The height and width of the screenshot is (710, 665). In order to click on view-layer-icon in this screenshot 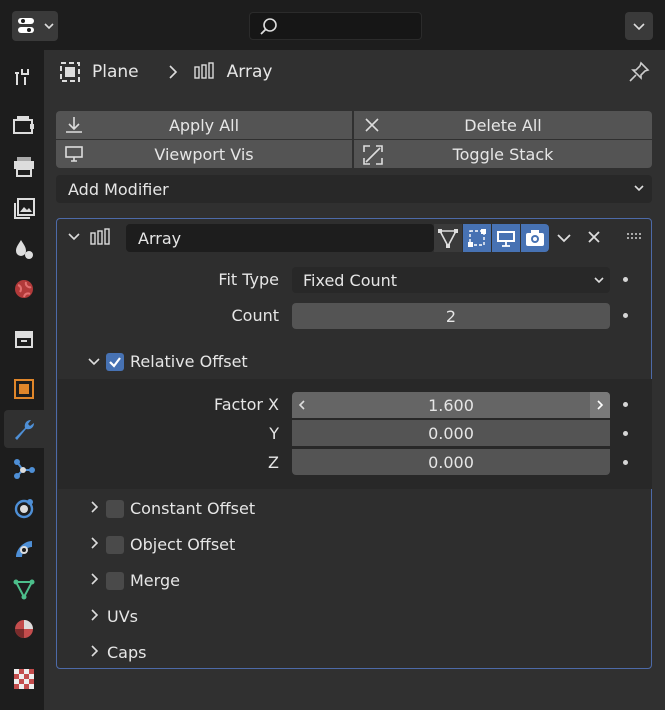, I will do `click(24, 208)`.